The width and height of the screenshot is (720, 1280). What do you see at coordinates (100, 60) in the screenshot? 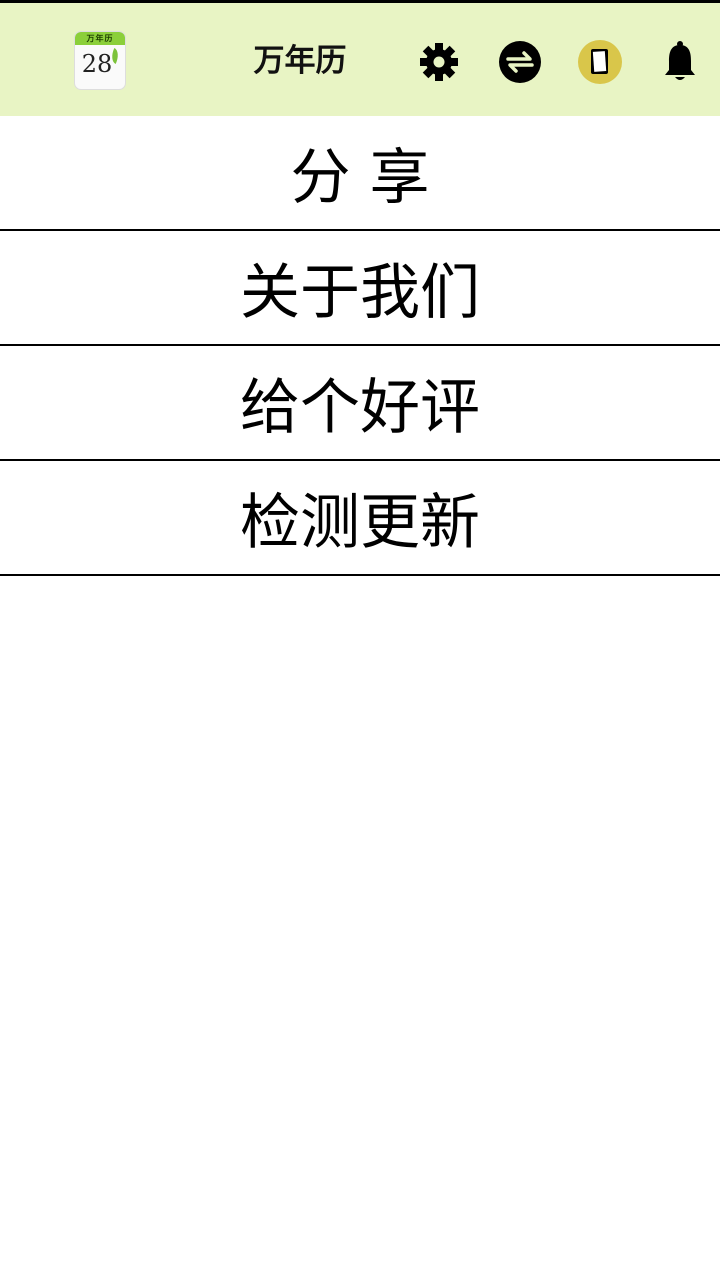
I see `calendar-app-icon: 万年历 28` at bounding box center [100, 60].